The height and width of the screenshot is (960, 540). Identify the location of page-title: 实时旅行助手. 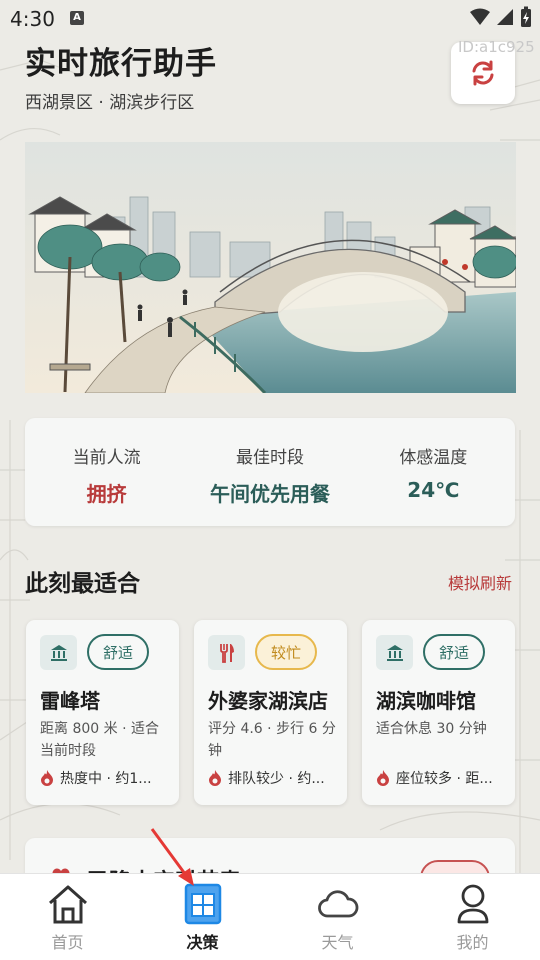
(121, 64).